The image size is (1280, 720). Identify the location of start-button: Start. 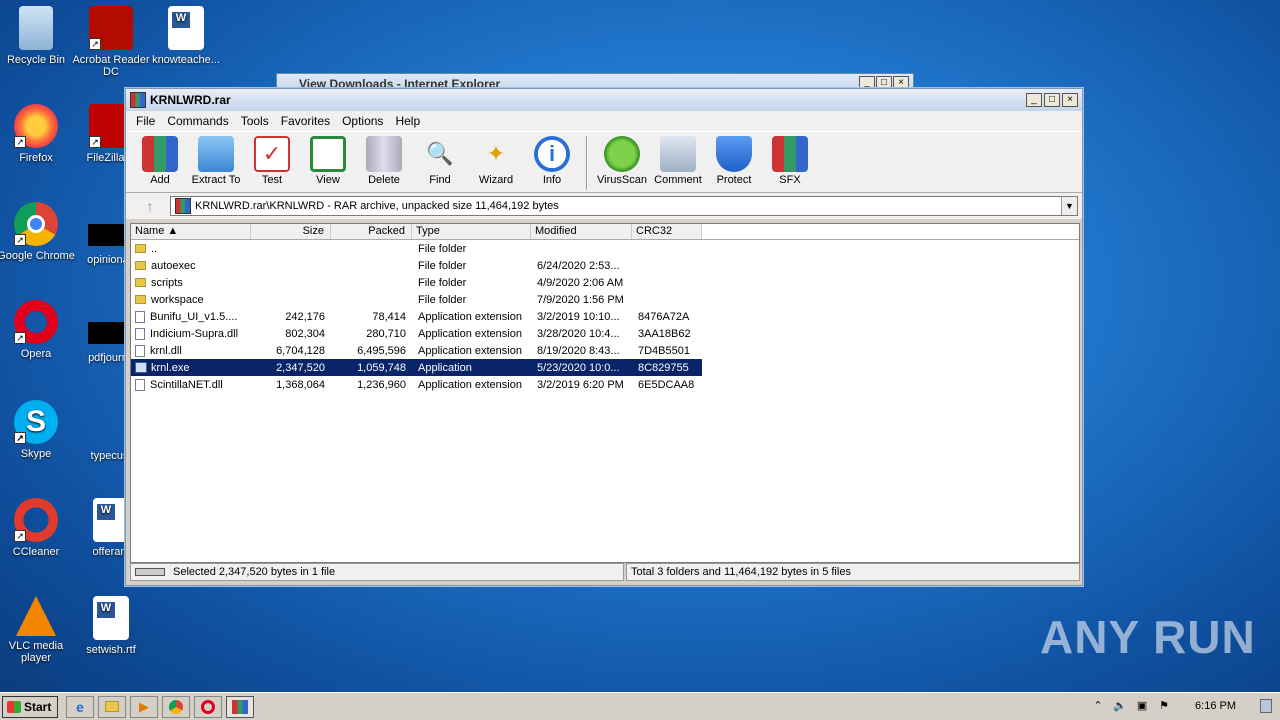
(30, 706).